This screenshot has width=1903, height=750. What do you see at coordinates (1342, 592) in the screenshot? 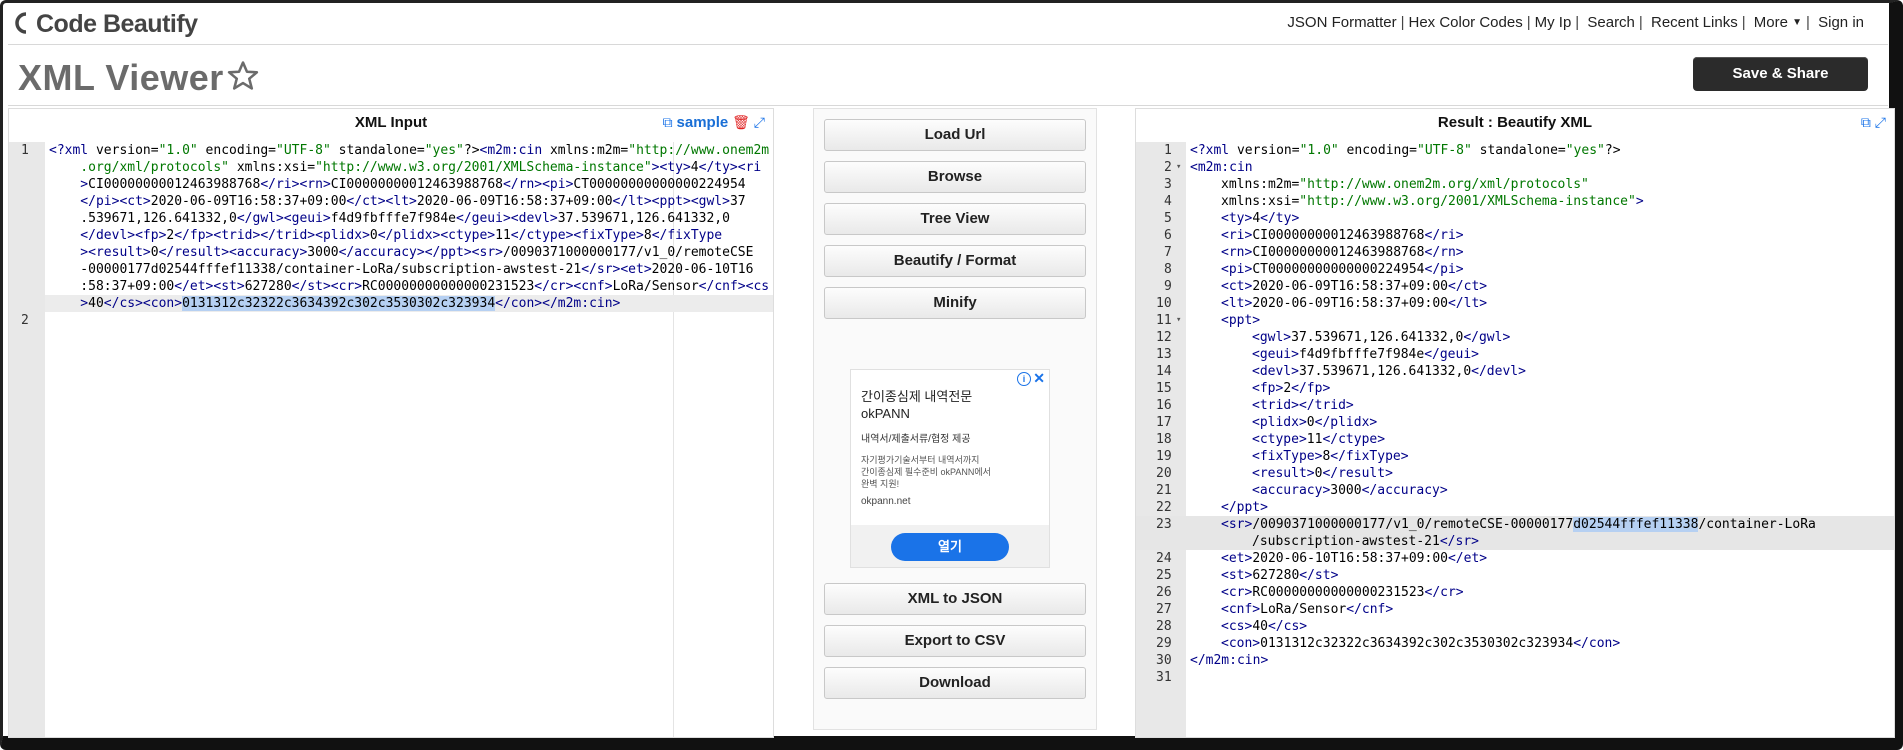
I see `code-text: <cr>RC00000000000000231523</cr>` at bounding box center [1342, 592].